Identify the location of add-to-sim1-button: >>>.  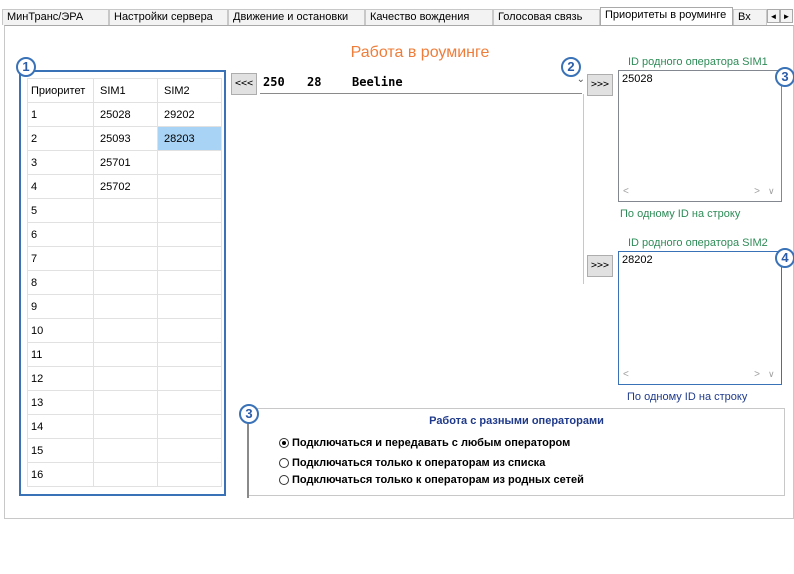
(600, 85).